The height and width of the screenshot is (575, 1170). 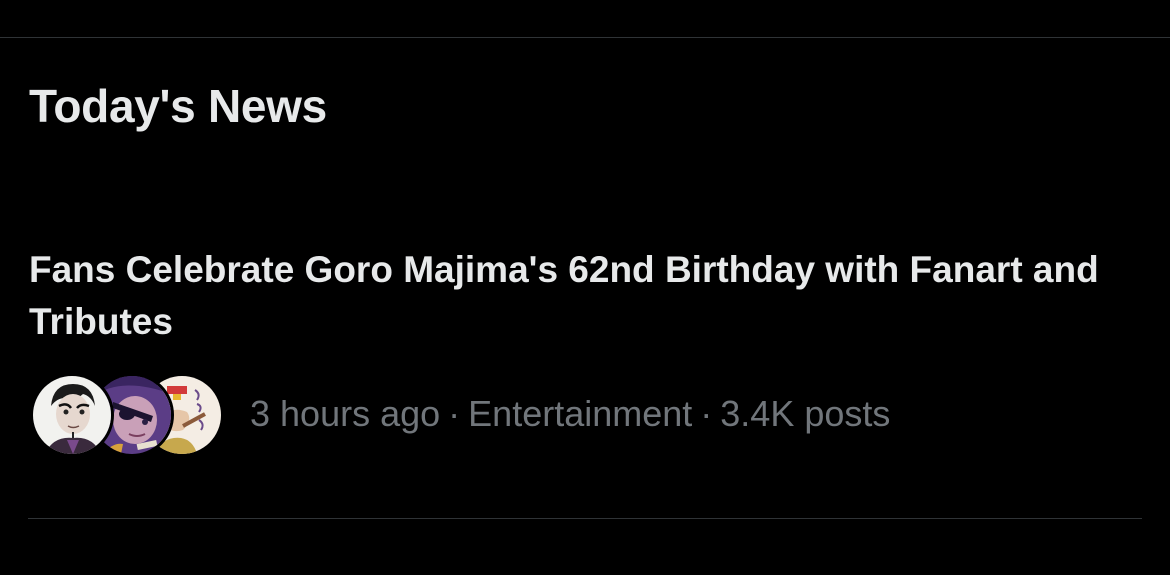 What do you see at coordinates (805, 413) in the screenshot?
I see `news-post-count: 3.4K posts` at bounding box center [805, 413].